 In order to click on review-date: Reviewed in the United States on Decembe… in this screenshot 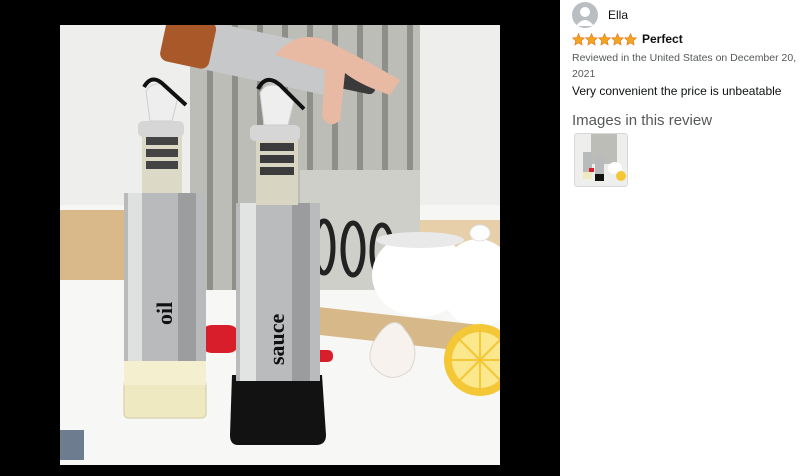, I will do `click(684, 66)`.